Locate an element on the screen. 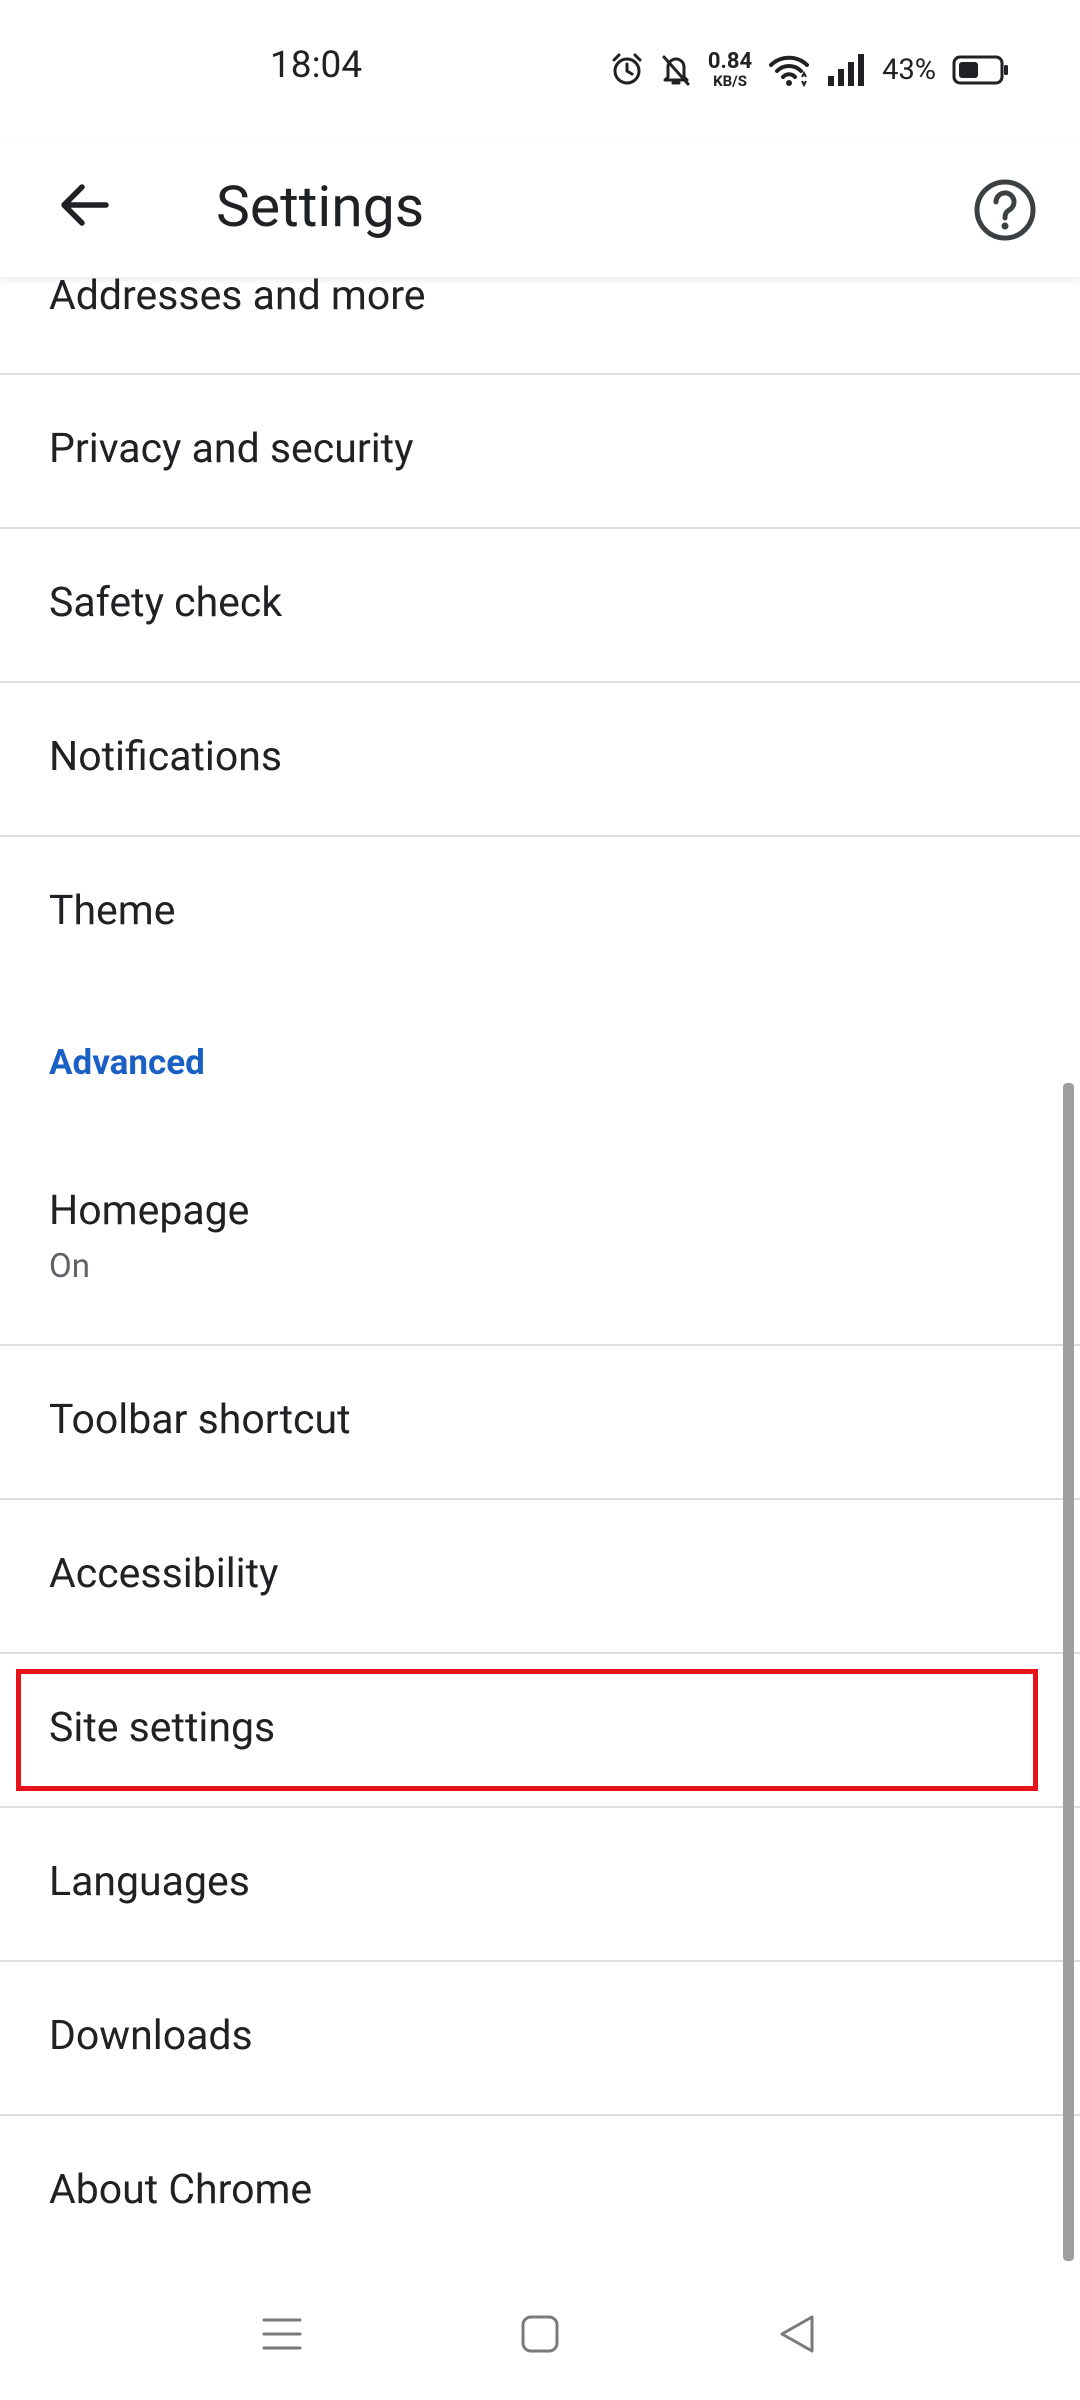 Image resolution: width=1080 pixels, height=2400 pixels. net-speed-unit: KB/S is located at coordinates (730, 81).